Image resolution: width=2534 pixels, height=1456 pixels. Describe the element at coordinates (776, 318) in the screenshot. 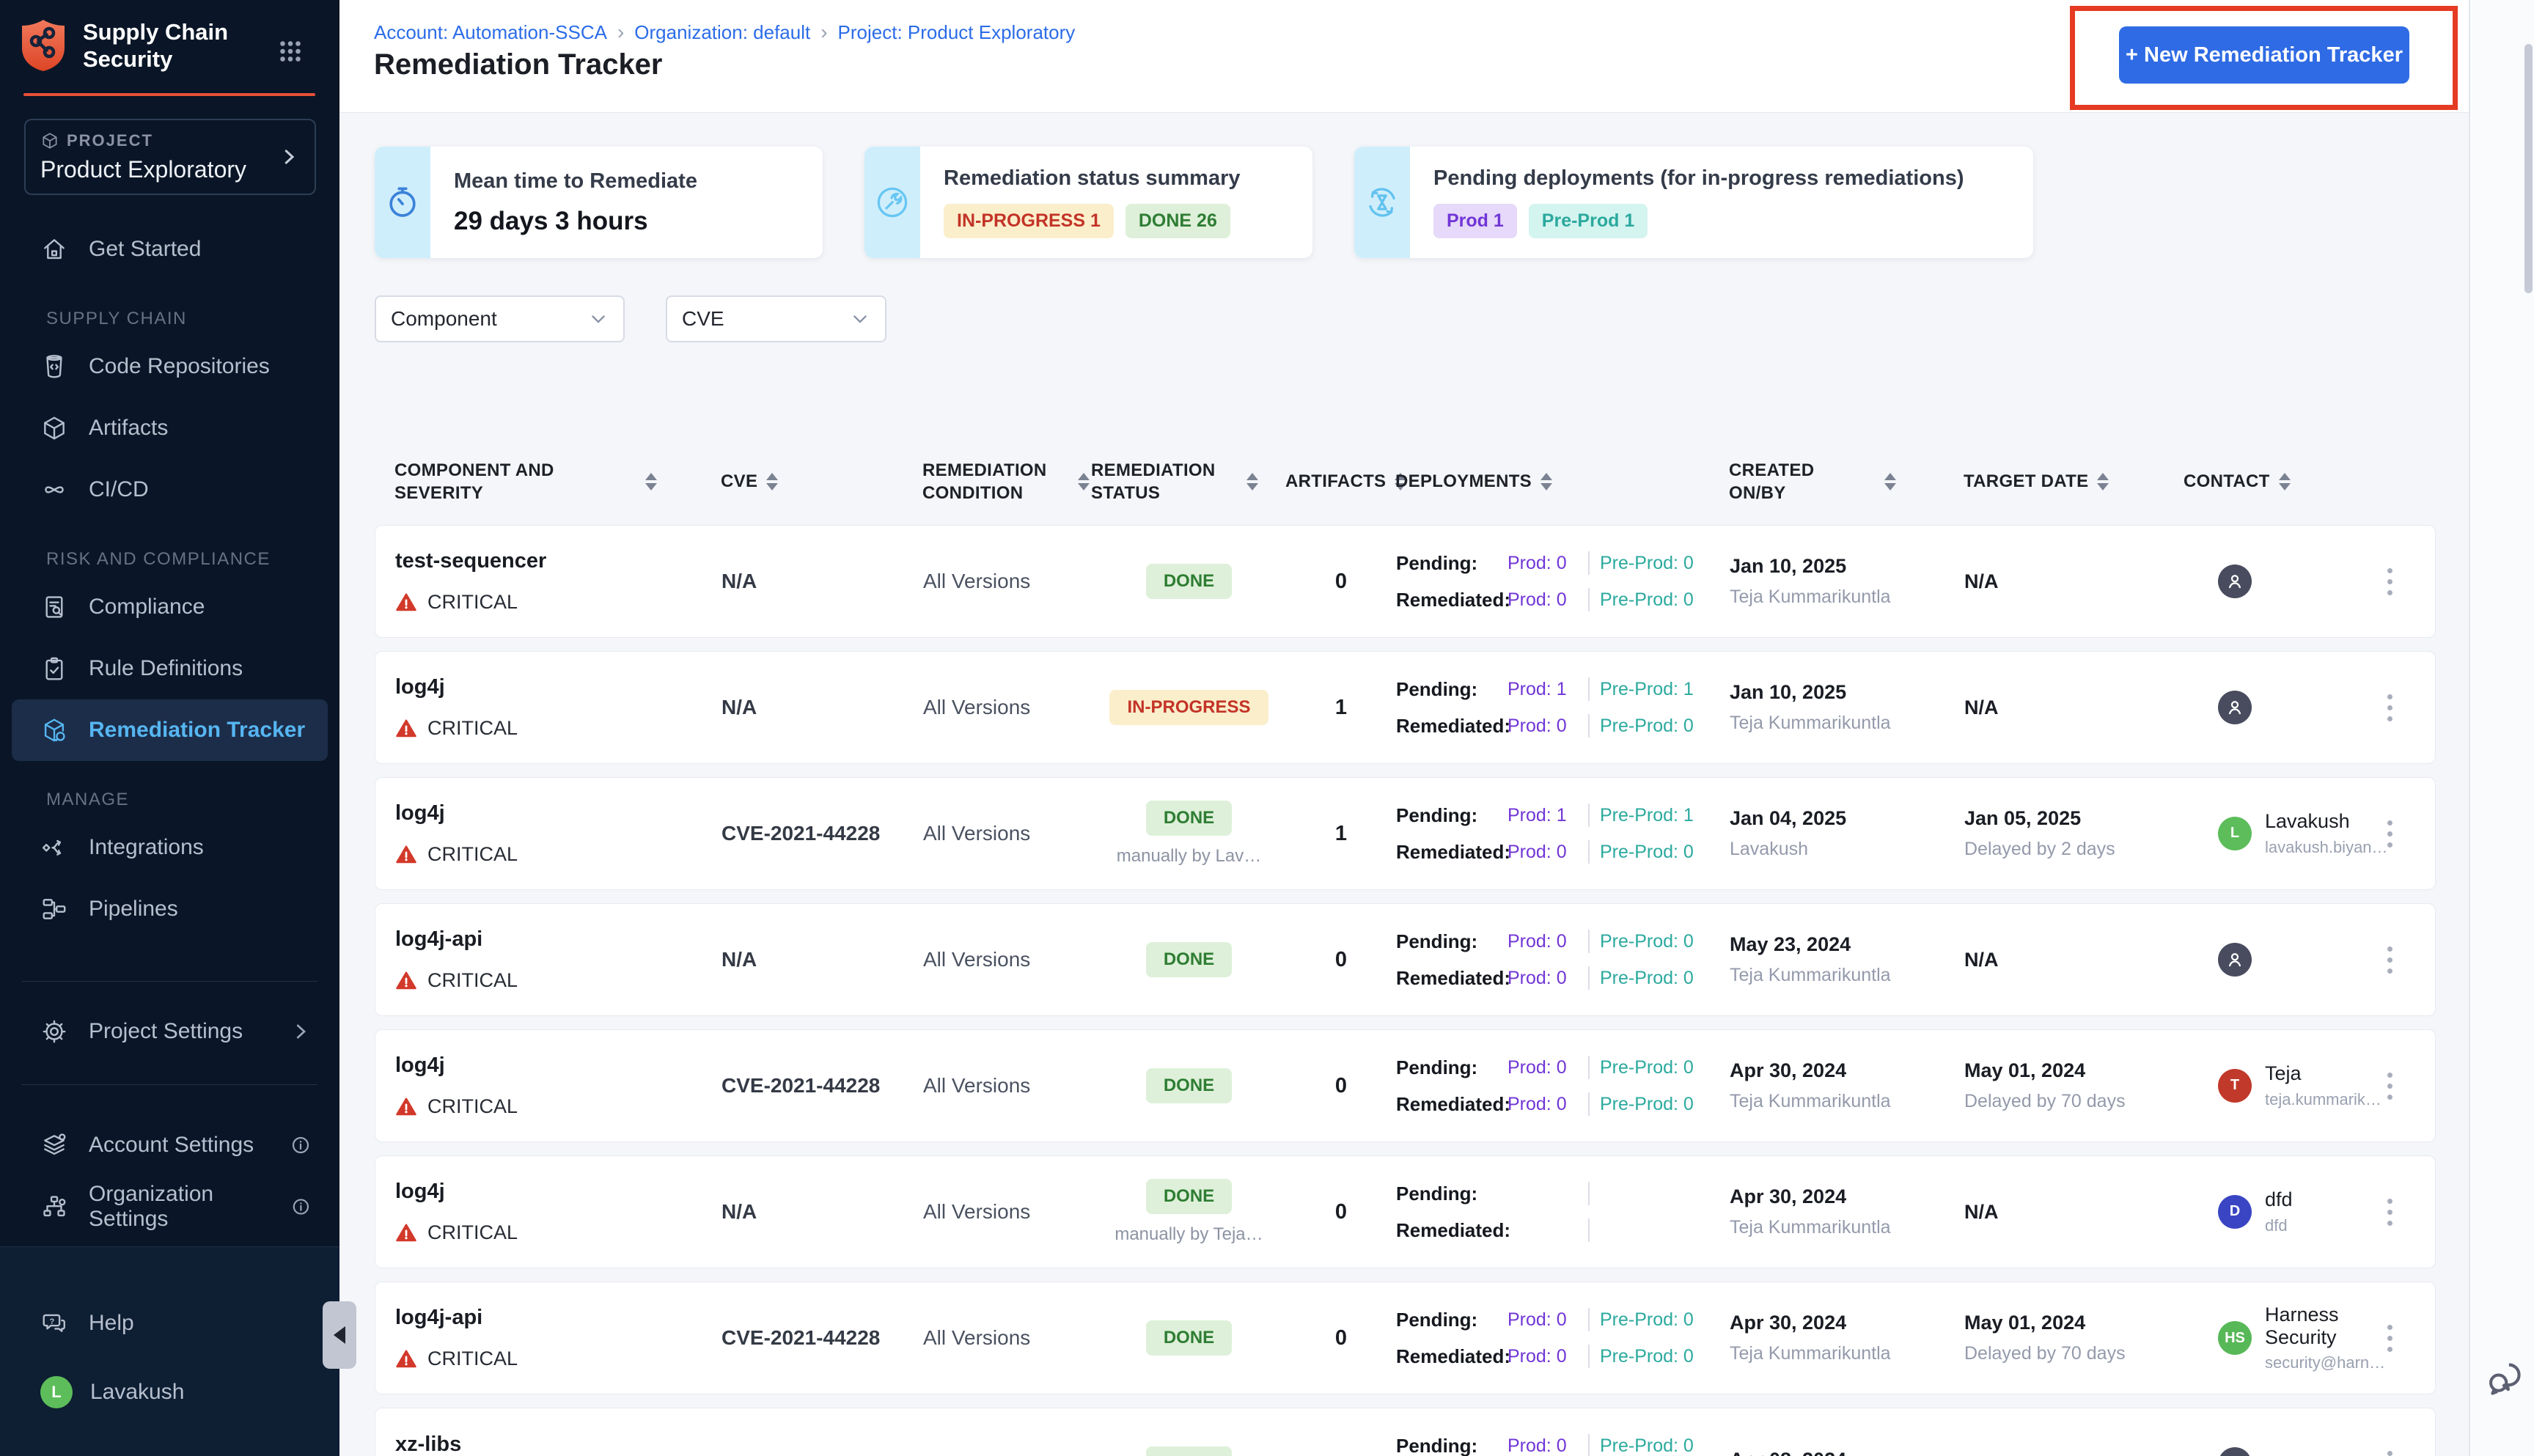

I see `cve-filter-dropdown: CVE` at that location.